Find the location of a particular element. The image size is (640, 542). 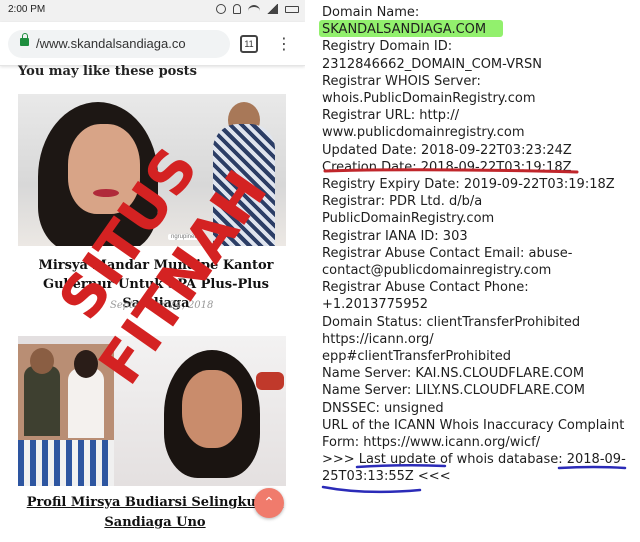

browser-toolbar: /www.skandalsandiaga.co 11 ⋮ is located at coordinates (152, 44).